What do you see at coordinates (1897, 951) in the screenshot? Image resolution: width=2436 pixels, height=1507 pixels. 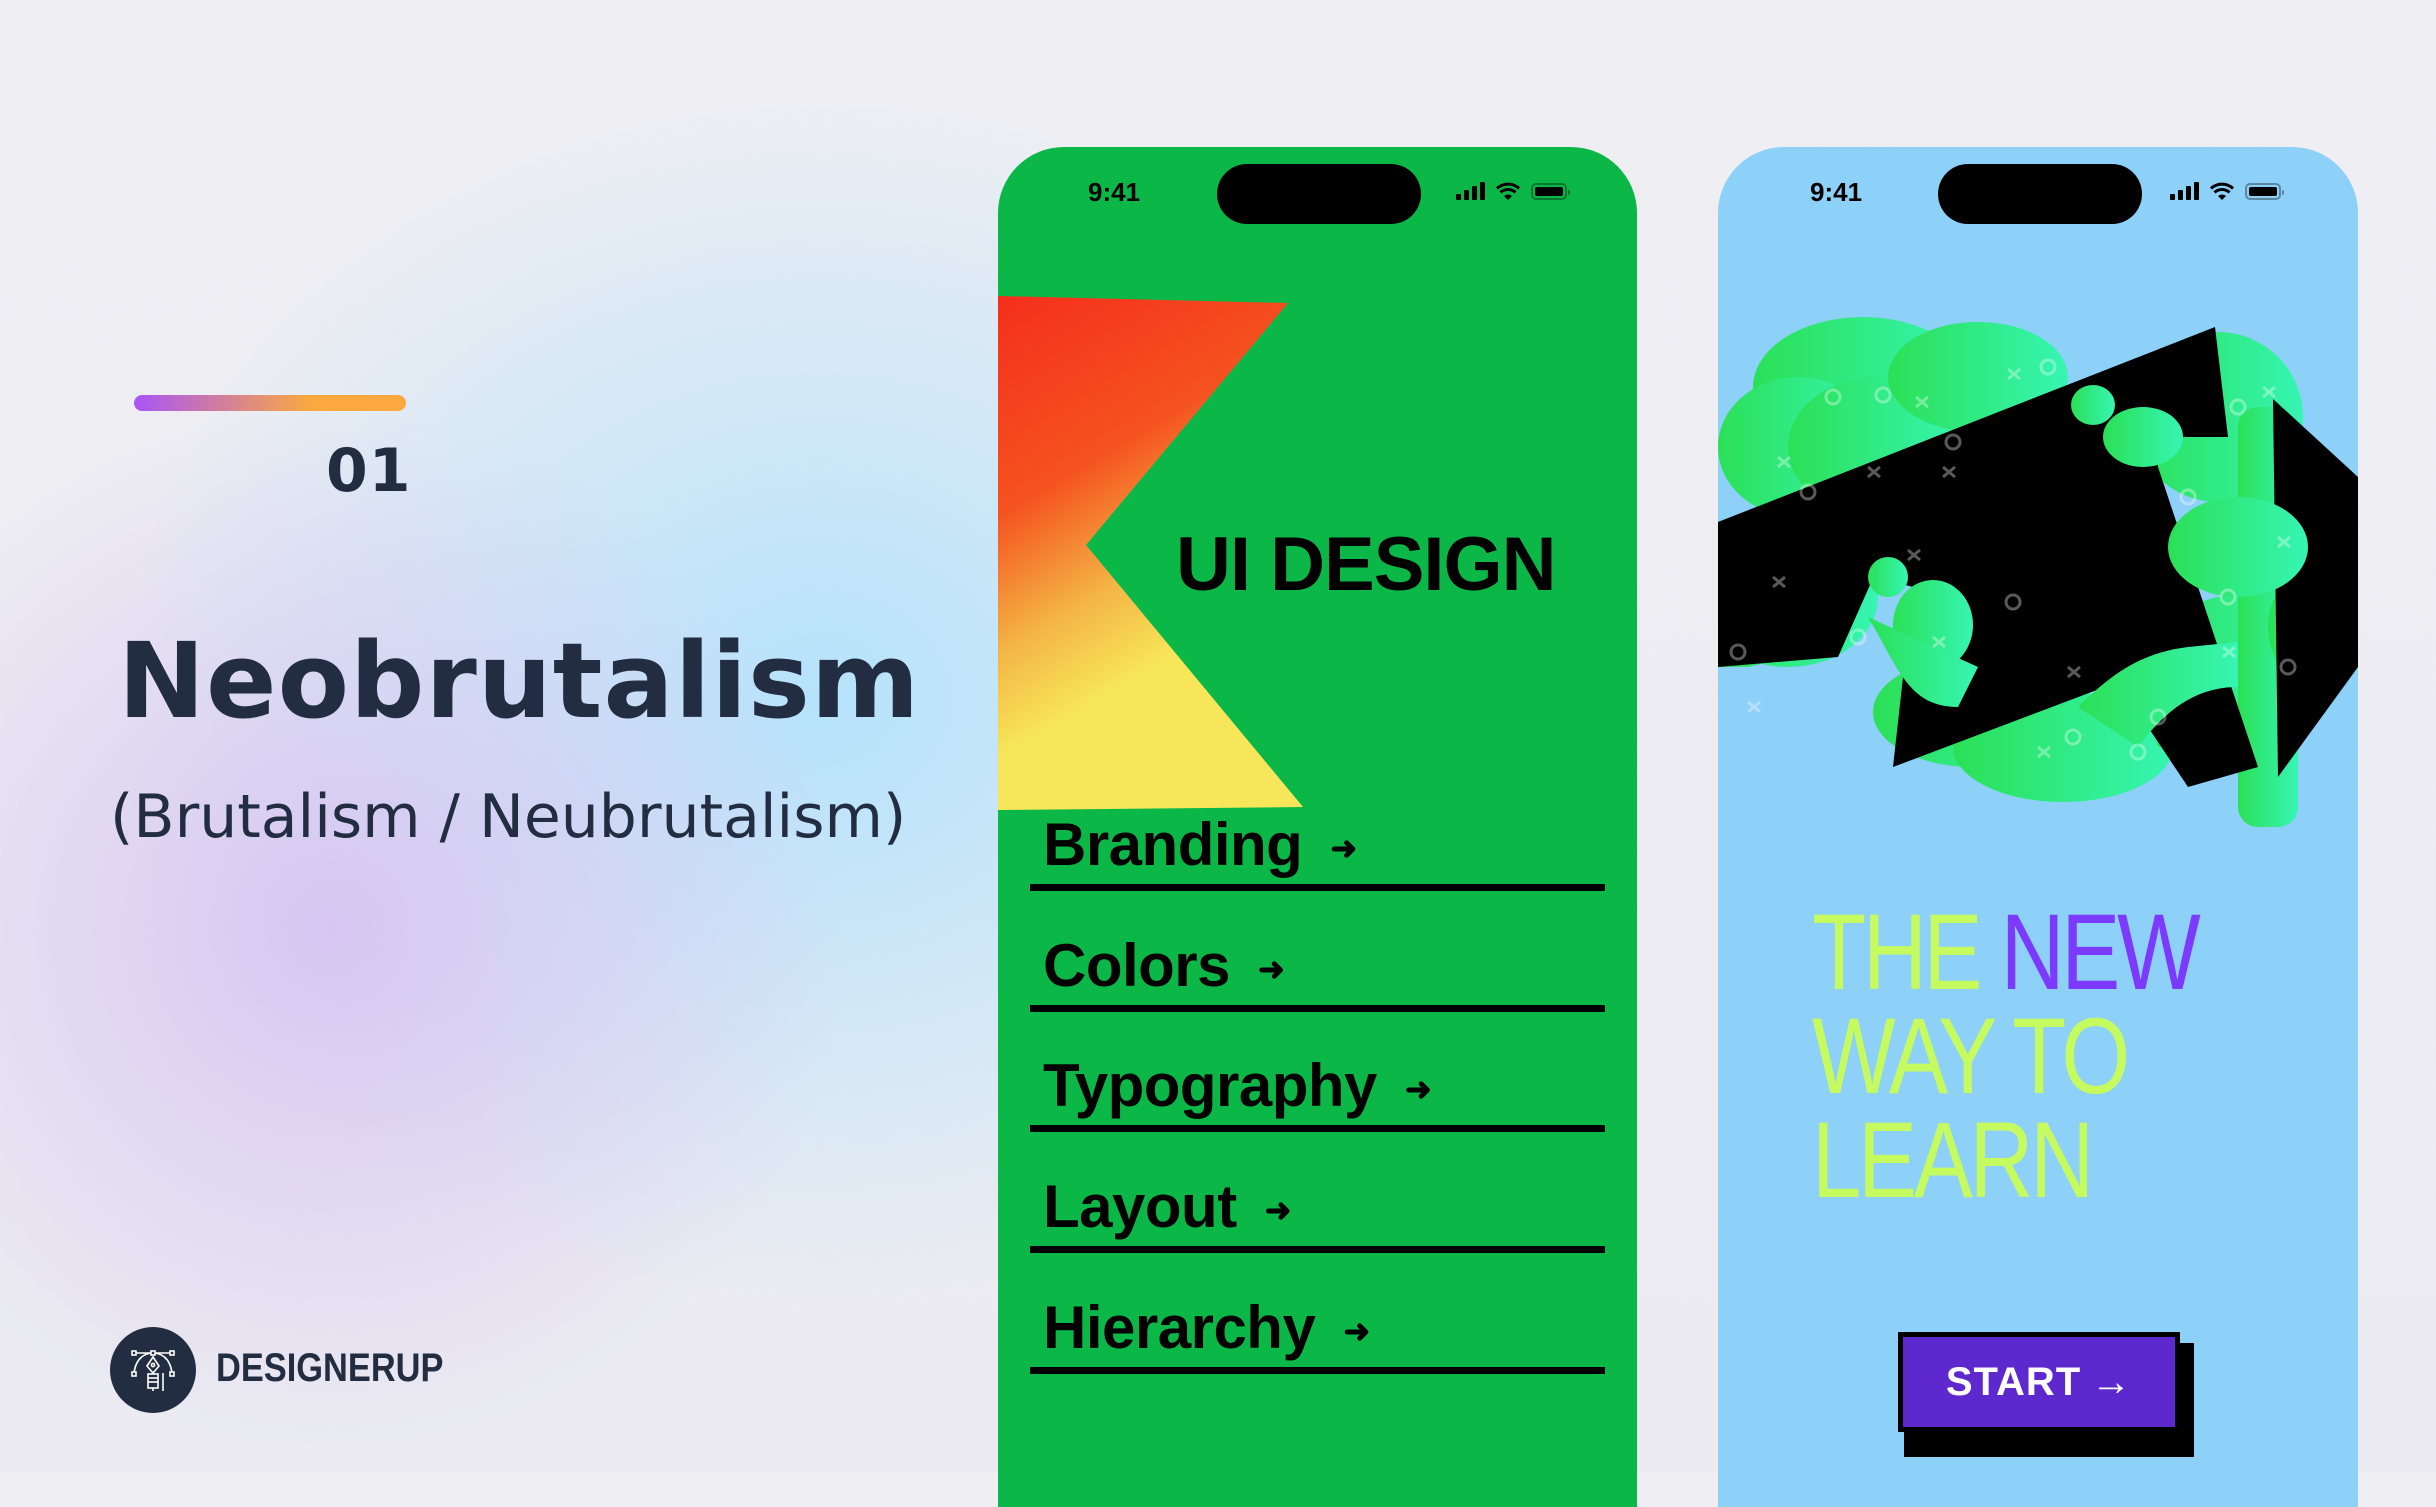 I see `headline-word-the: THE` at bounding box center [1897, 951].